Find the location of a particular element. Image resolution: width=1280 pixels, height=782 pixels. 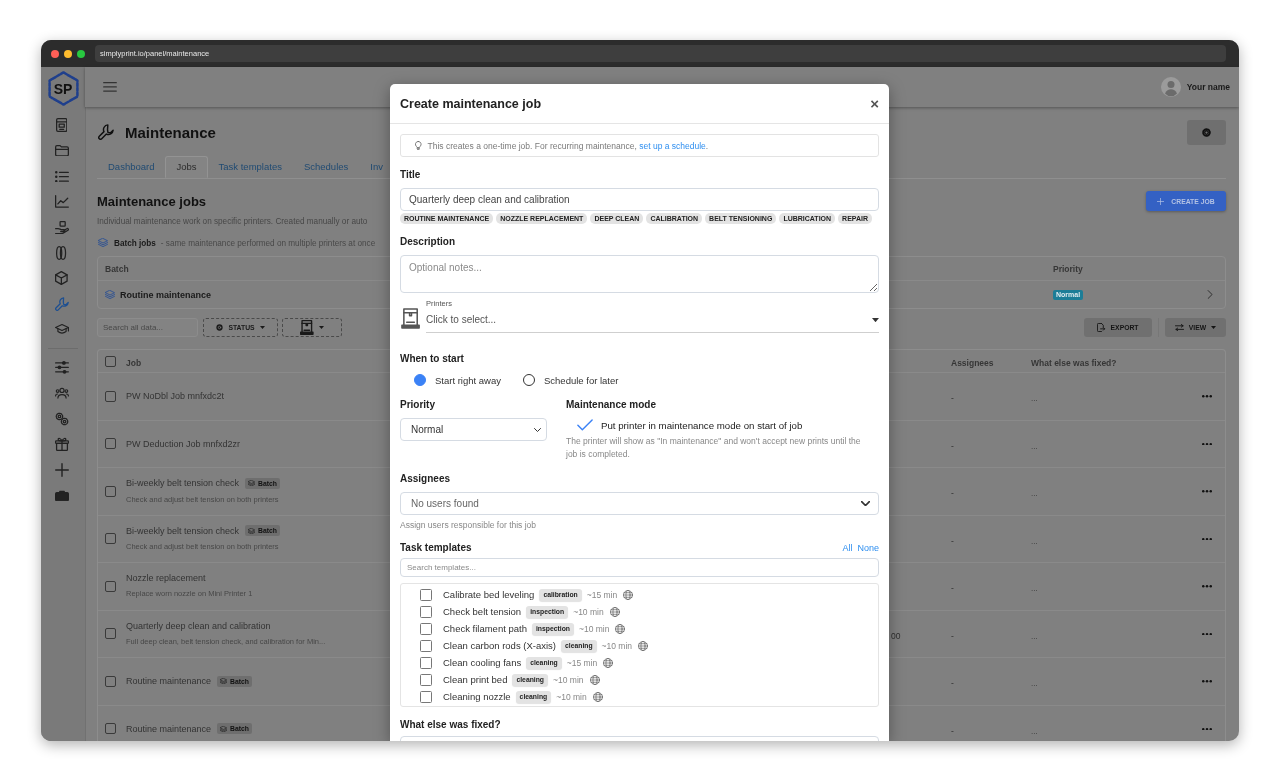

radio-label: Schedule for later is located at coordinates (581, 380).